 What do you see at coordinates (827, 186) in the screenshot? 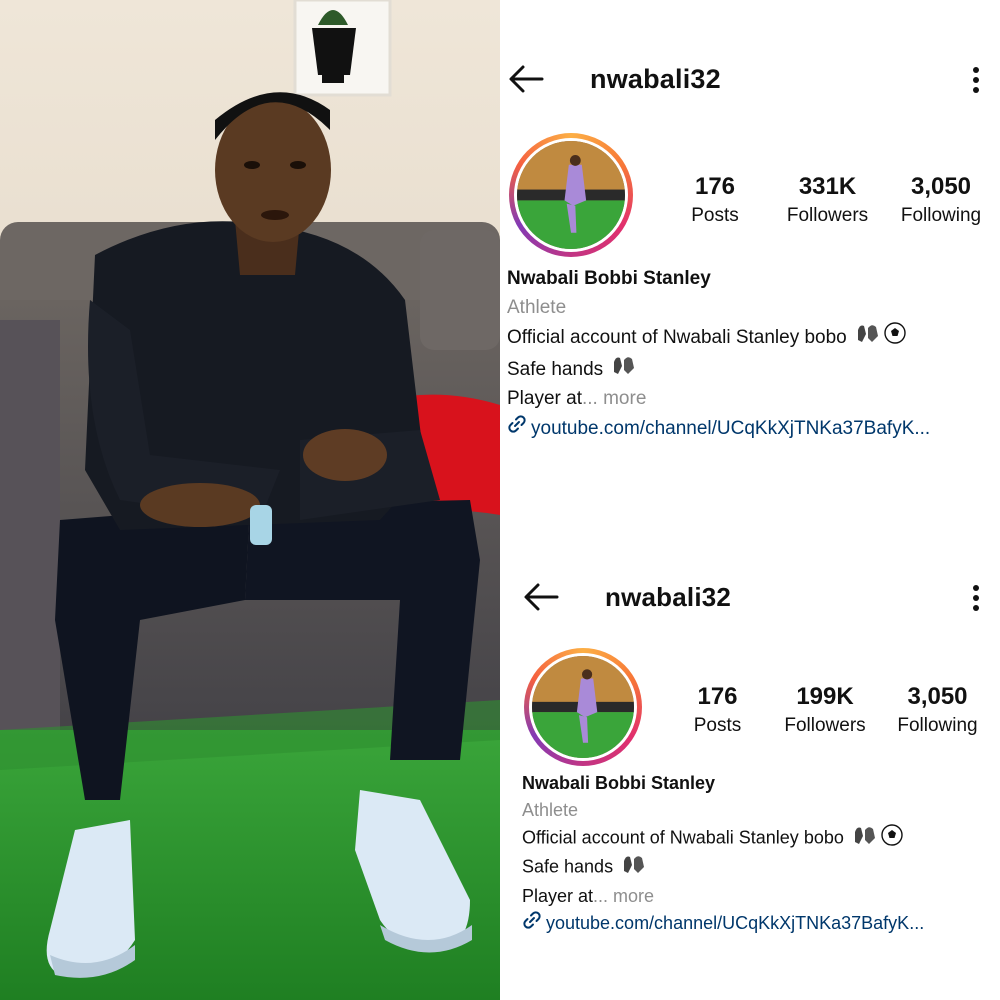
I see `stat-value: 331K` at bounding box center [827, 186].